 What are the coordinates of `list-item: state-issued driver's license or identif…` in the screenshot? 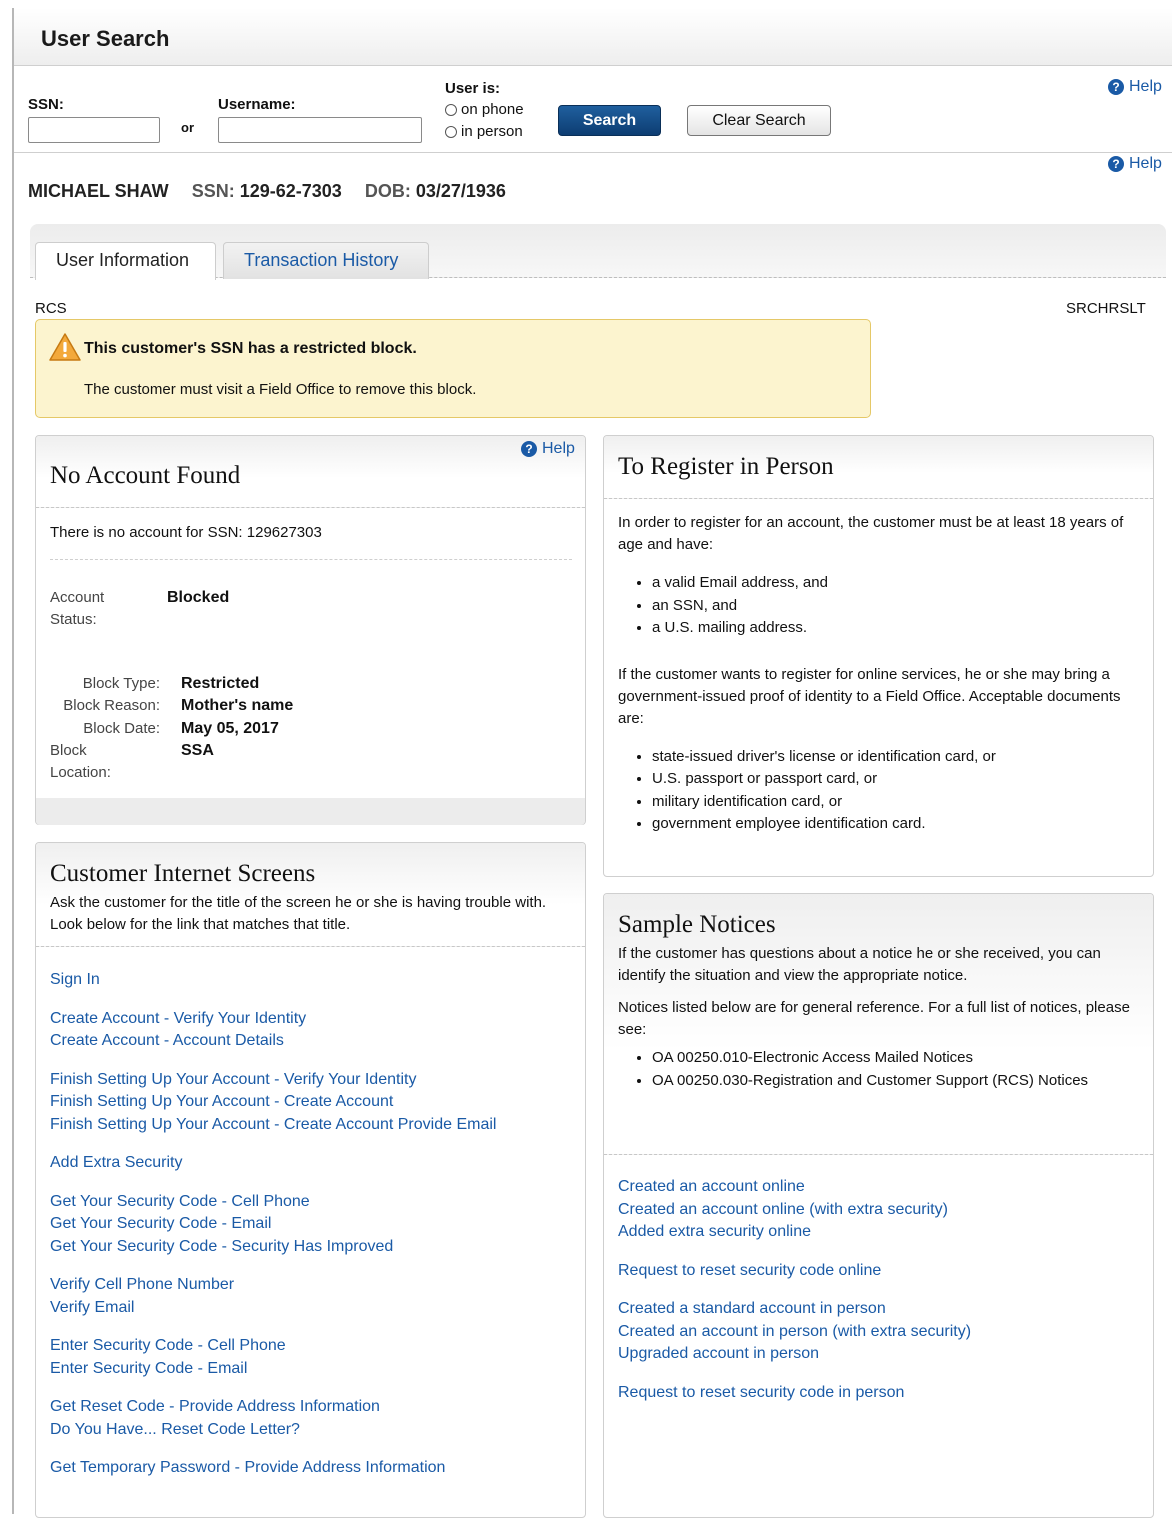 It's located at (896, 757).